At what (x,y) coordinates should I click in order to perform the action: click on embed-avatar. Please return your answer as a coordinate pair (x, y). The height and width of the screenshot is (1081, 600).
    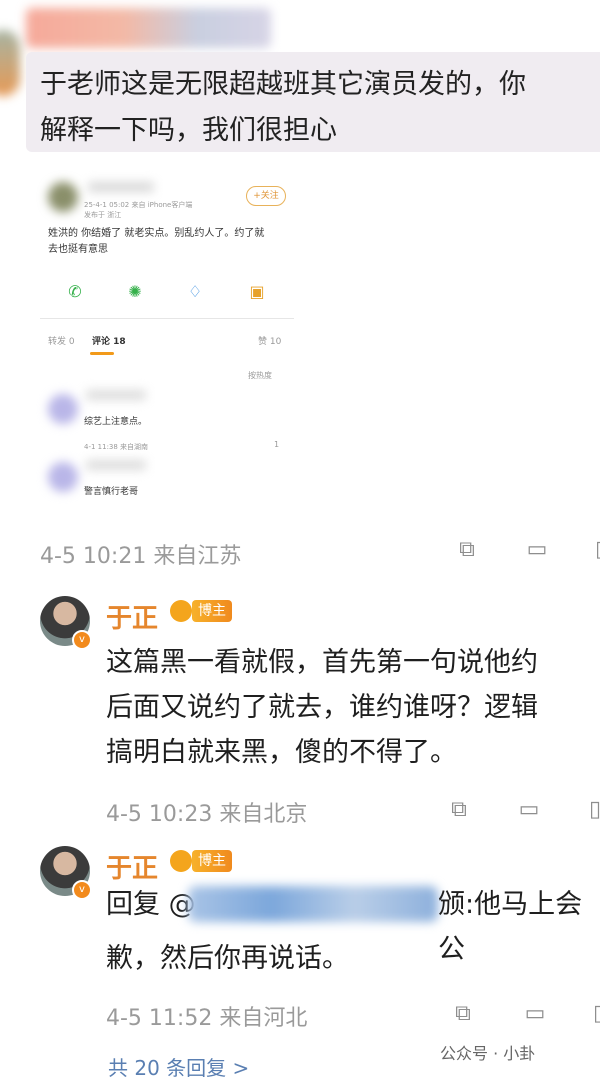
    Looking at the image, I should click on (63, 197).